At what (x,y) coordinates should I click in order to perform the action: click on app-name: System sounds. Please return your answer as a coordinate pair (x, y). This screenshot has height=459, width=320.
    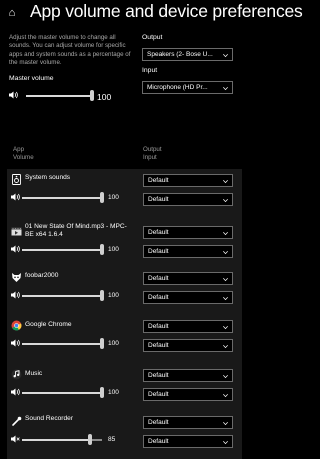
    Looking at the image, I should click on (48, 177).